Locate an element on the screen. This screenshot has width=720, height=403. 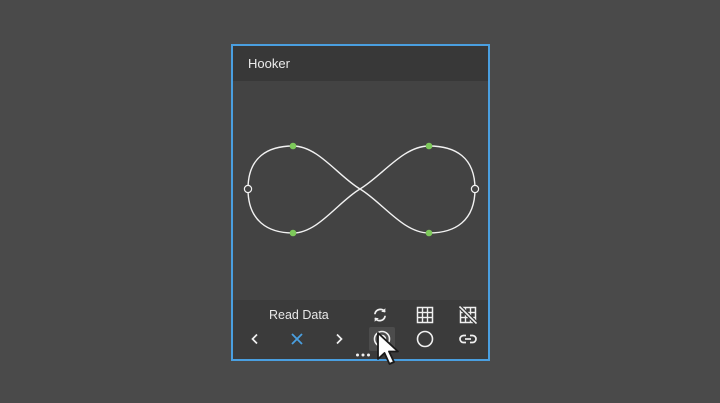
link-button is located at coordinates (468, 339).